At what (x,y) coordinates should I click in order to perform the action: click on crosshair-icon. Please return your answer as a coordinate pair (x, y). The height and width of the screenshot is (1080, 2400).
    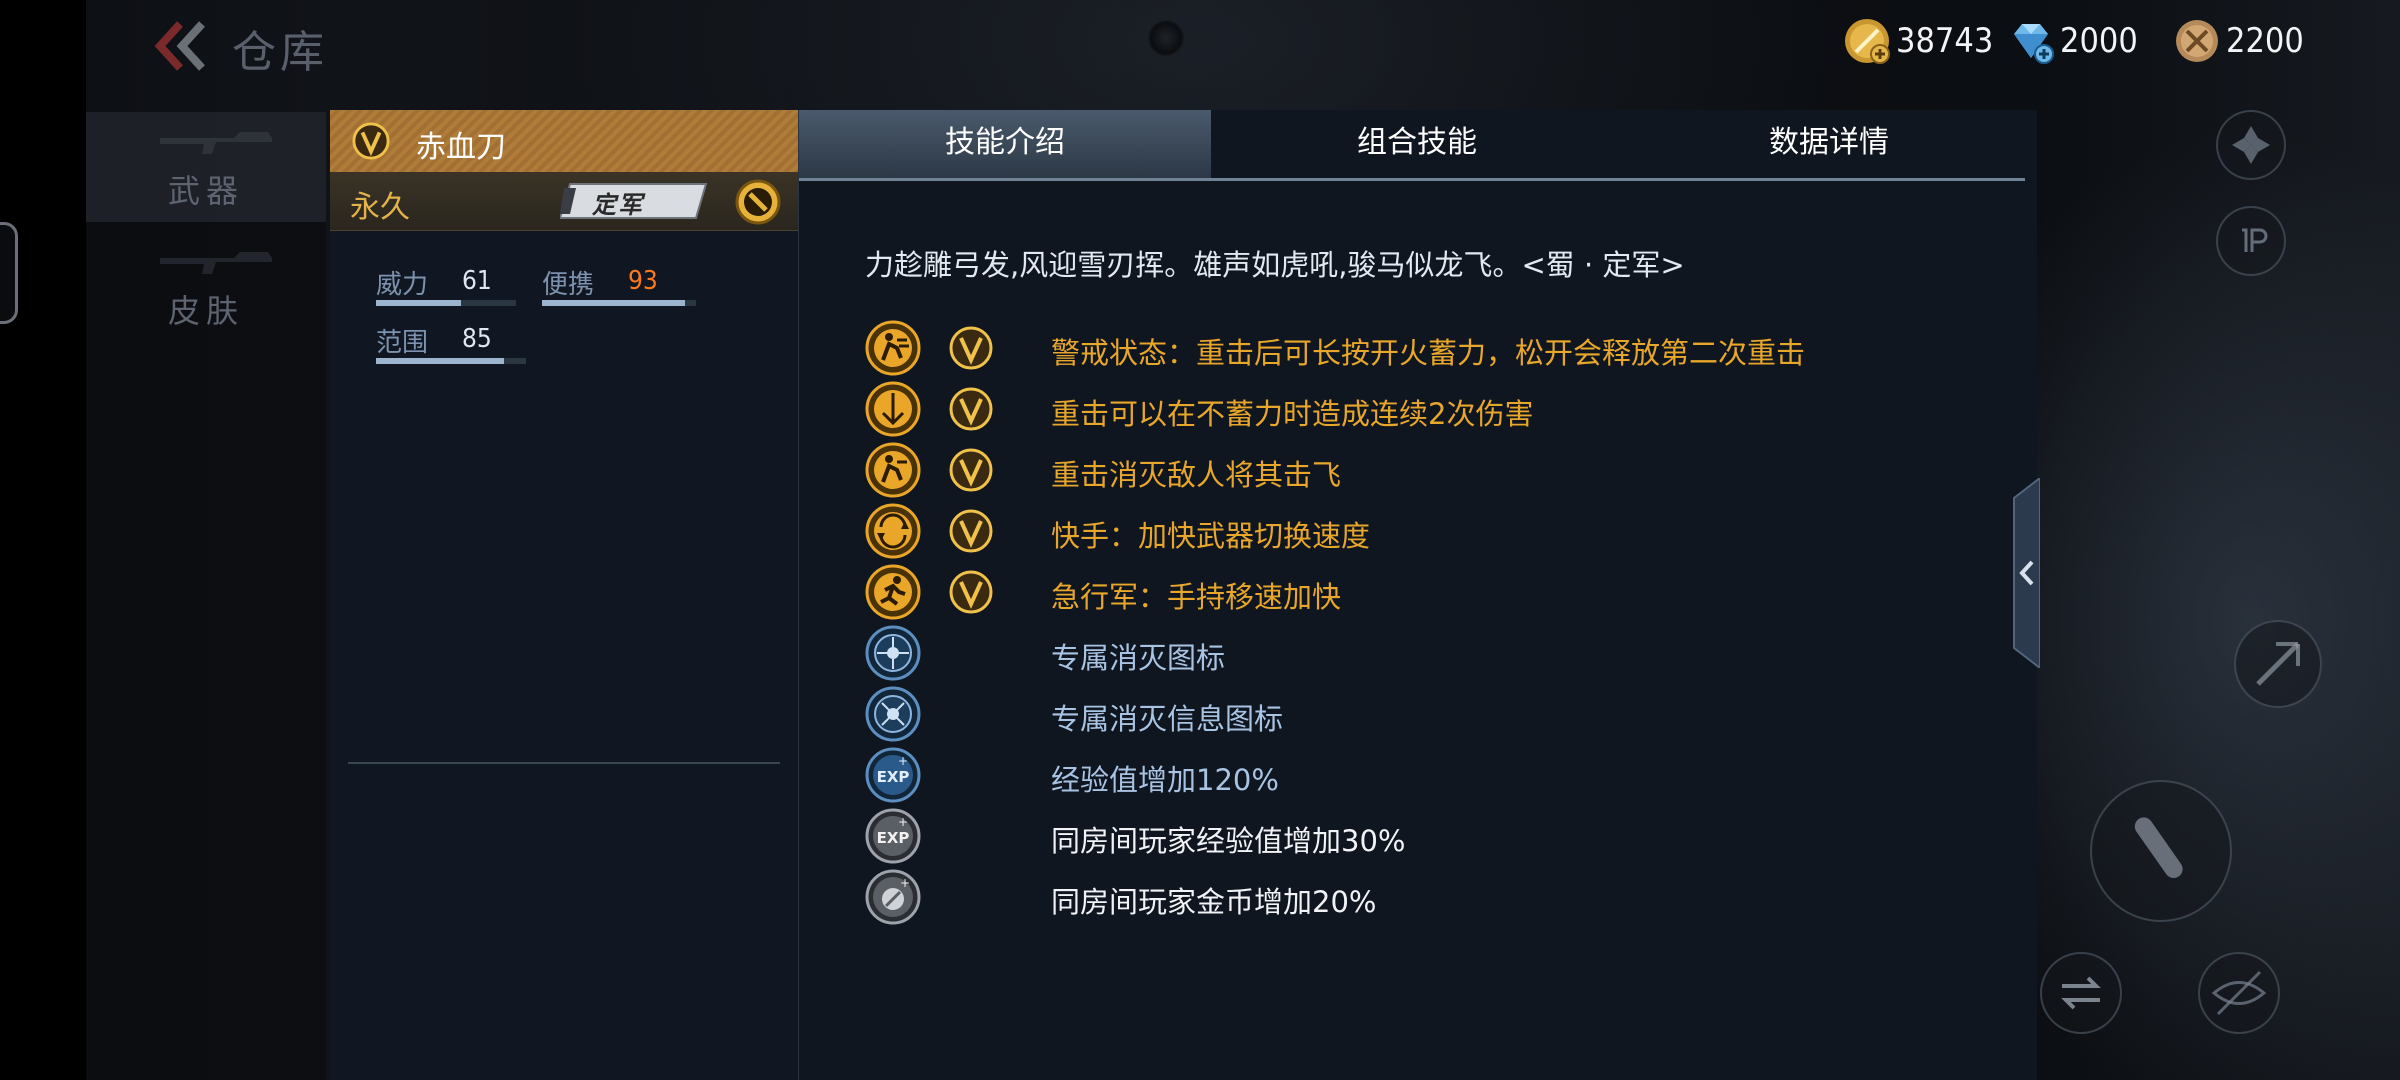
    Looking at the image, I should click on (2251, 145).